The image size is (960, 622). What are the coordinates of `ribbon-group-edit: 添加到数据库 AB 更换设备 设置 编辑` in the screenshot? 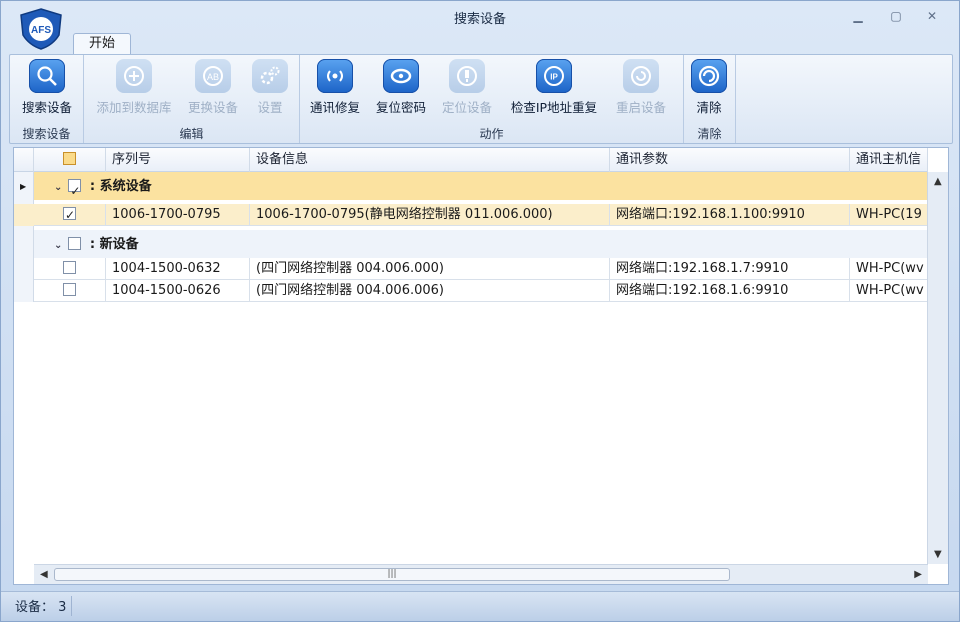 It's located at (192, 99).